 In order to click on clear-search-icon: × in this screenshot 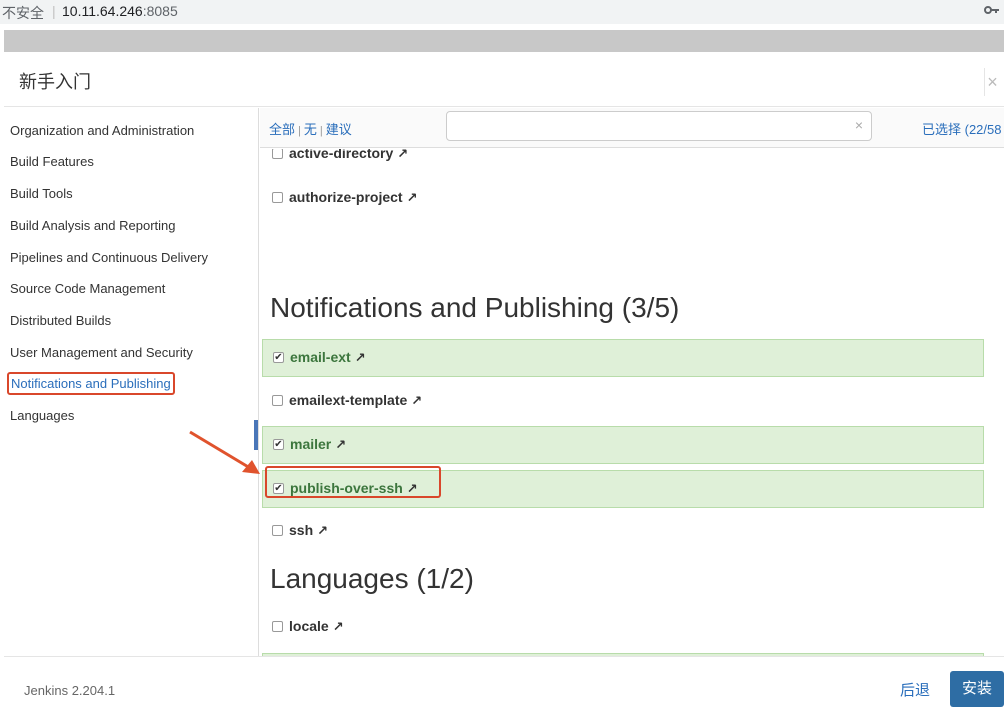, I will do `click(859, 125)`.